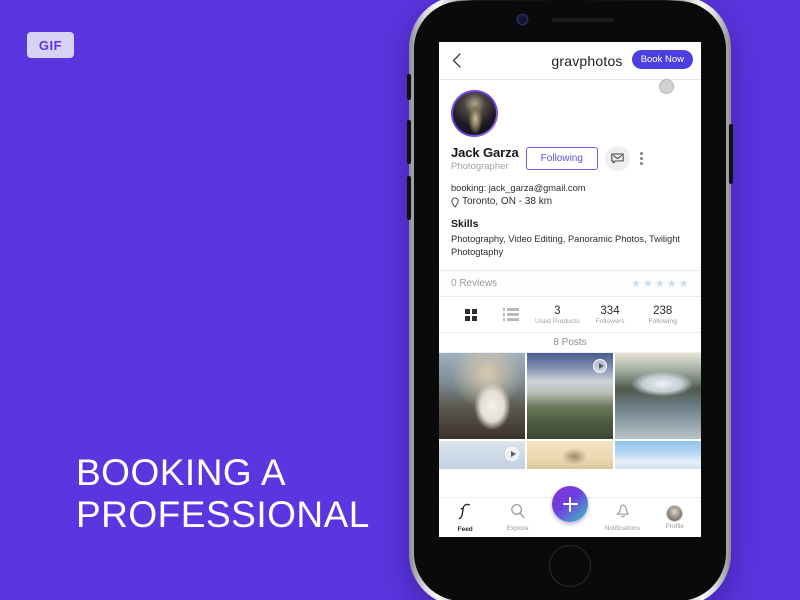 The width and height of the screenshot is (800, 600). I want to click on following-button: Following, so click(561, 158).